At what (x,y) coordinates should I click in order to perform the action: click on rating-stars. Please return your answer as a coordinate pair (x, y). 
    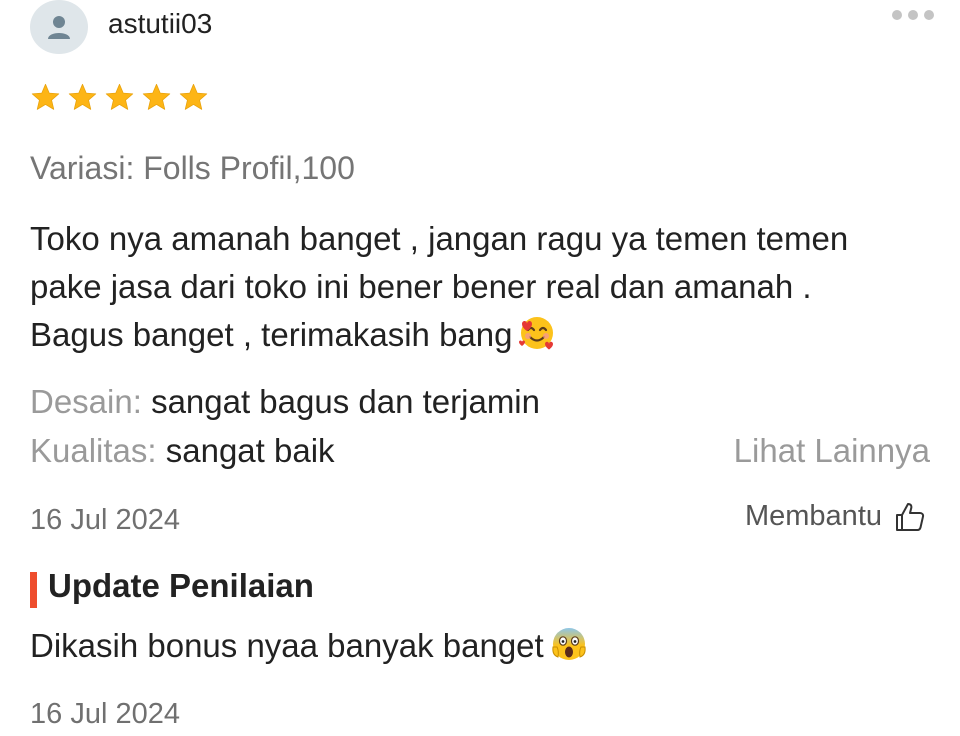
    Looking at the image, I should click on (119, 97).